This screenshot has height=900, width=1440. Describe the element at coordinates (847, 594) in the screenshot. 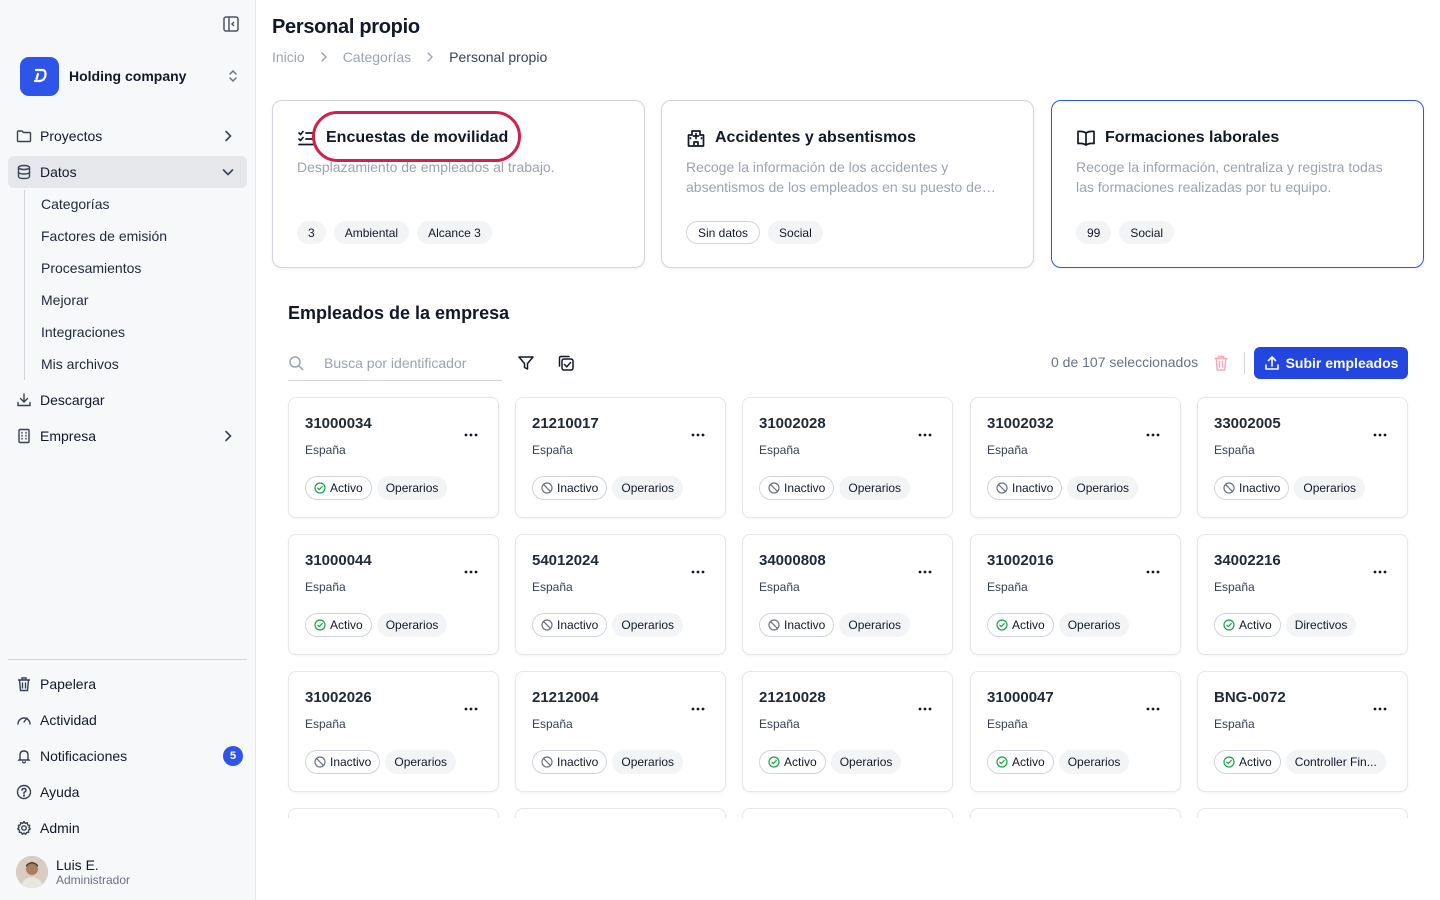

I see `employee-card: 34000808 España Inactivo Operarios` at that location.